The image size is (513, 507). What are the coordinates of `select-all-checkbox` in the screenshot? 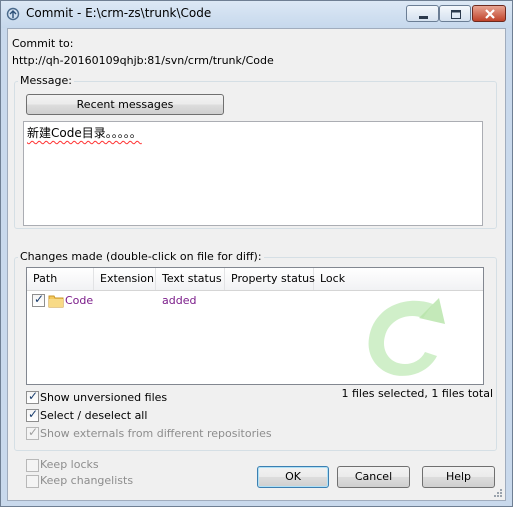 It's located at (32, 414).